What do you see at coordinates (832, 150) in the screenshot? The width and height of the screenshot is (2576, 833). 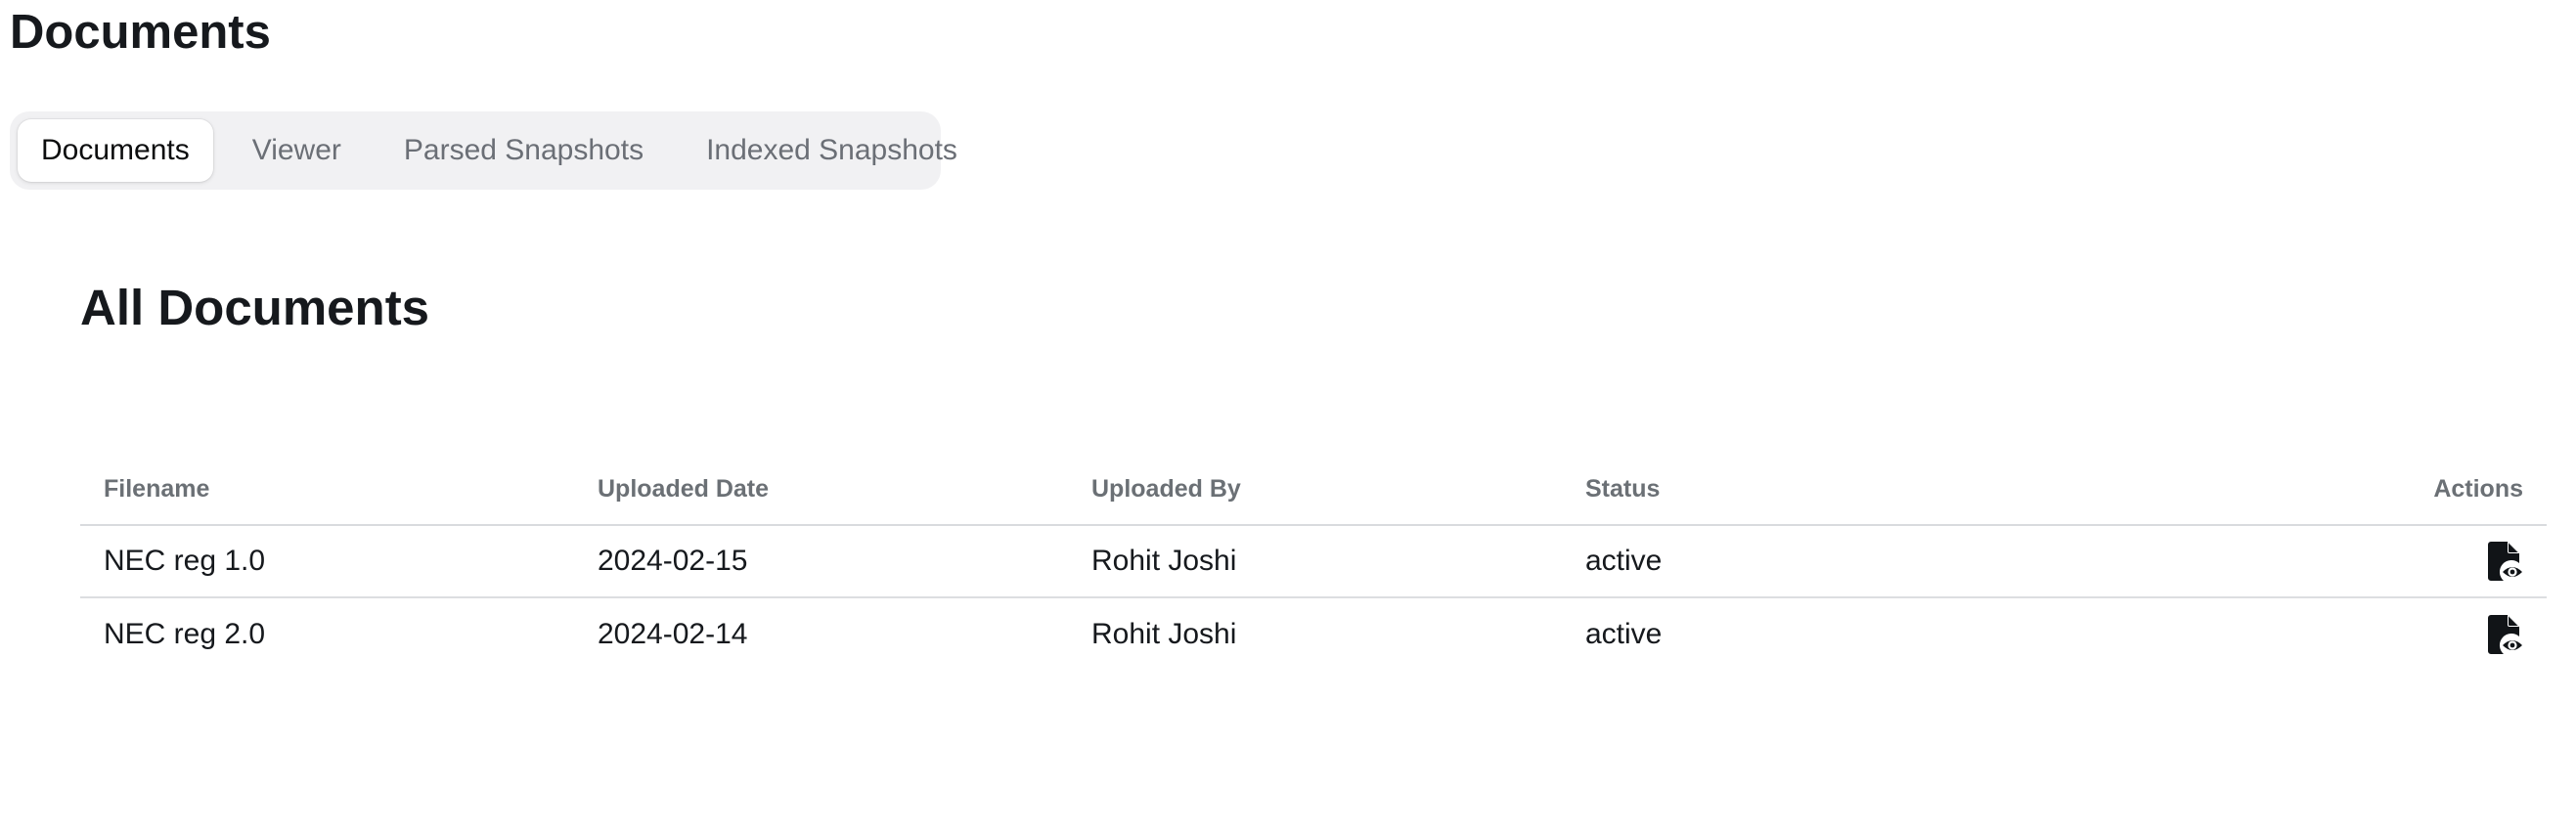 I see `tab-indexed-snapshots: Indexed Snapshots` at bounding box center [832, 150].